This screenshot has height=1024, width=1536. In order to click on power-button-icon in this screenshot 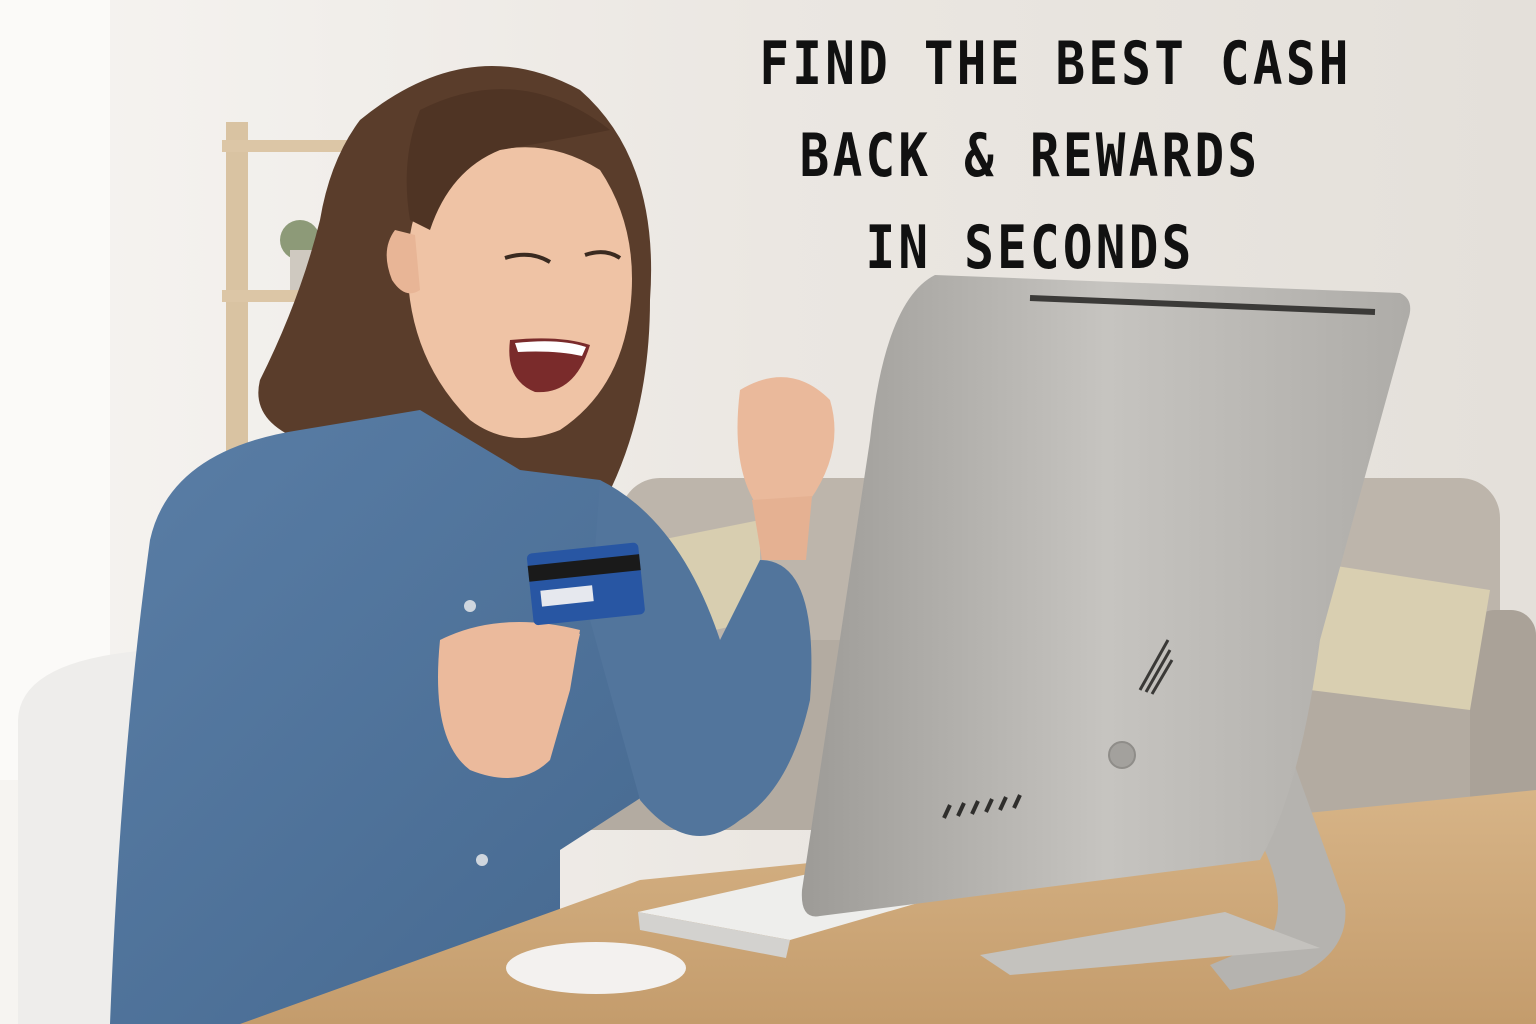, I will do `click(1122, 755)`.